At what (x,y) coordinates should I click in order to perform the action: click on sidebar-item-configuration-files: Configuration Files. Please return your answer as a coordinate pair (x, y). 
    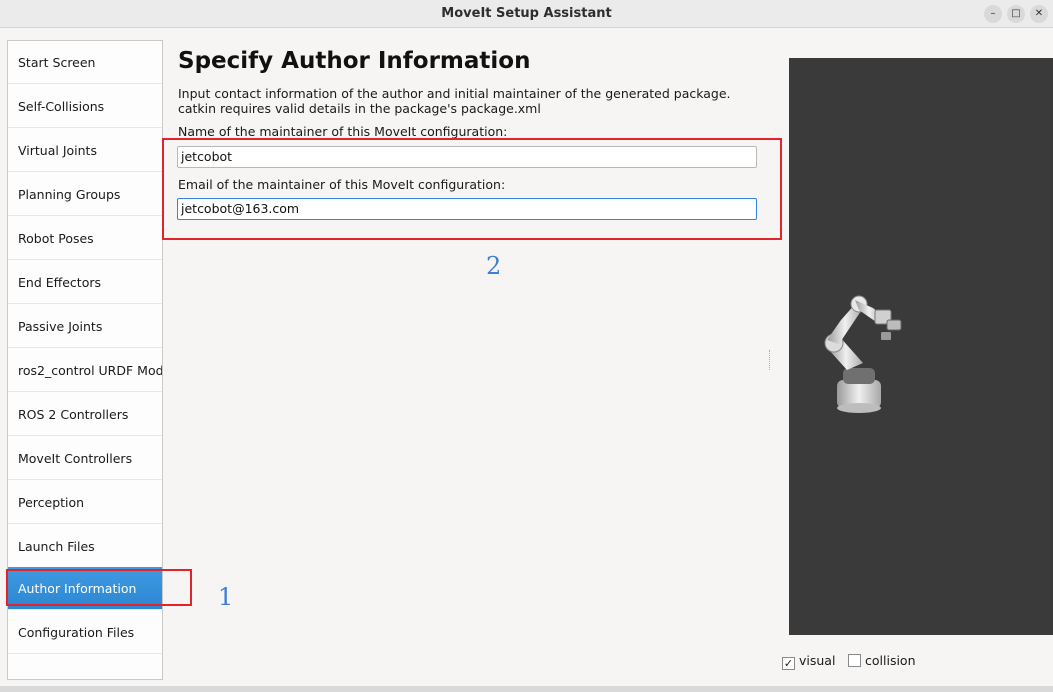
    Looking at the image, I should click on (85, 632).